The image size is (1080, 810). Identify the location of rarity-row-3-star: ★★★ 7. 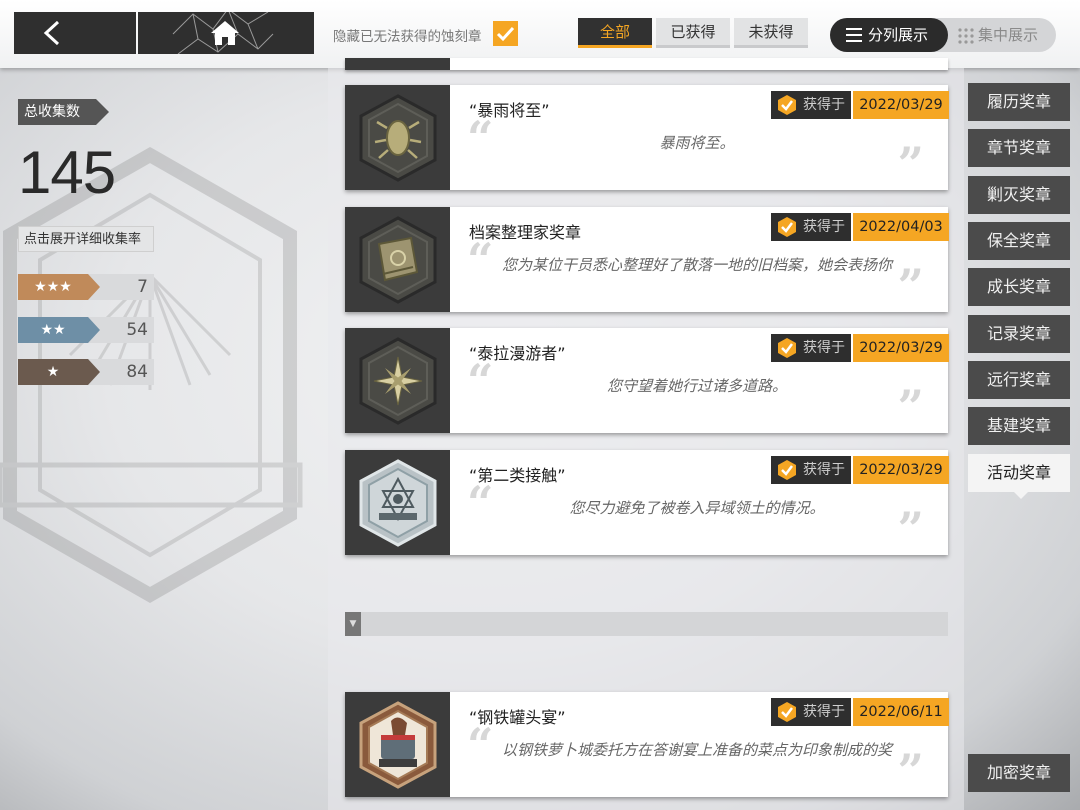
(86, 287).